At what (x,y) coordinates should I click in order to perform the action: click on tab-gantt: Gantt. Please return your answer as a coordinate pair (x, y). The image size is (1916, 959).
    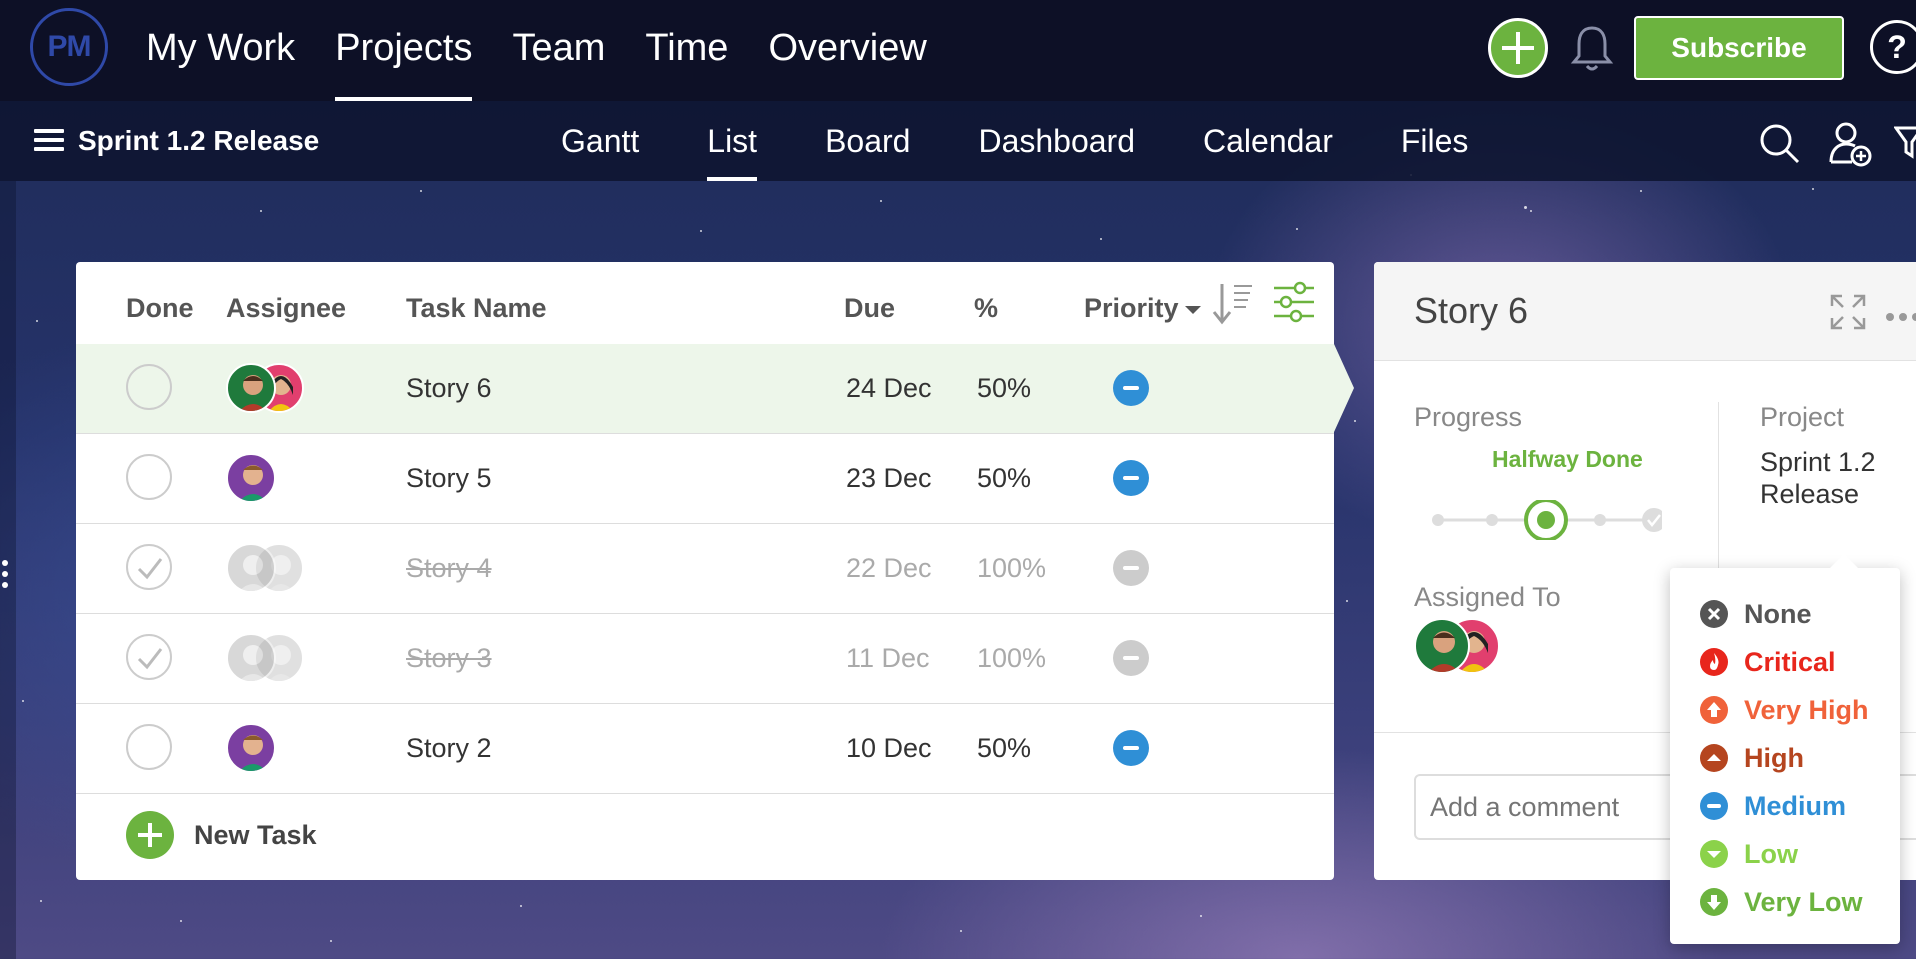
    Looking at the image, I should click on (600, 141).